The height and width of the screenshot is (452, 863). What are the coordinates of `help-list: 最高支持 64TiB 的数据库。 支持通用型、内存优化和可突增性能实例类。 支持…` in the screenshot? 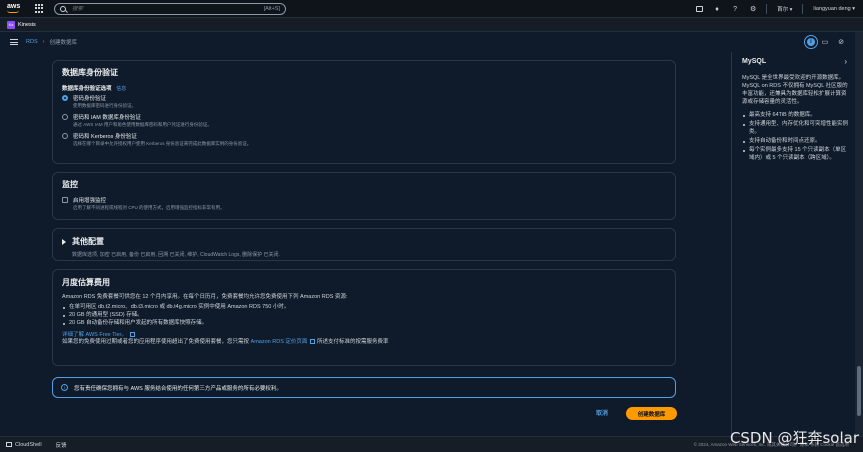 It's located at (796, 136).